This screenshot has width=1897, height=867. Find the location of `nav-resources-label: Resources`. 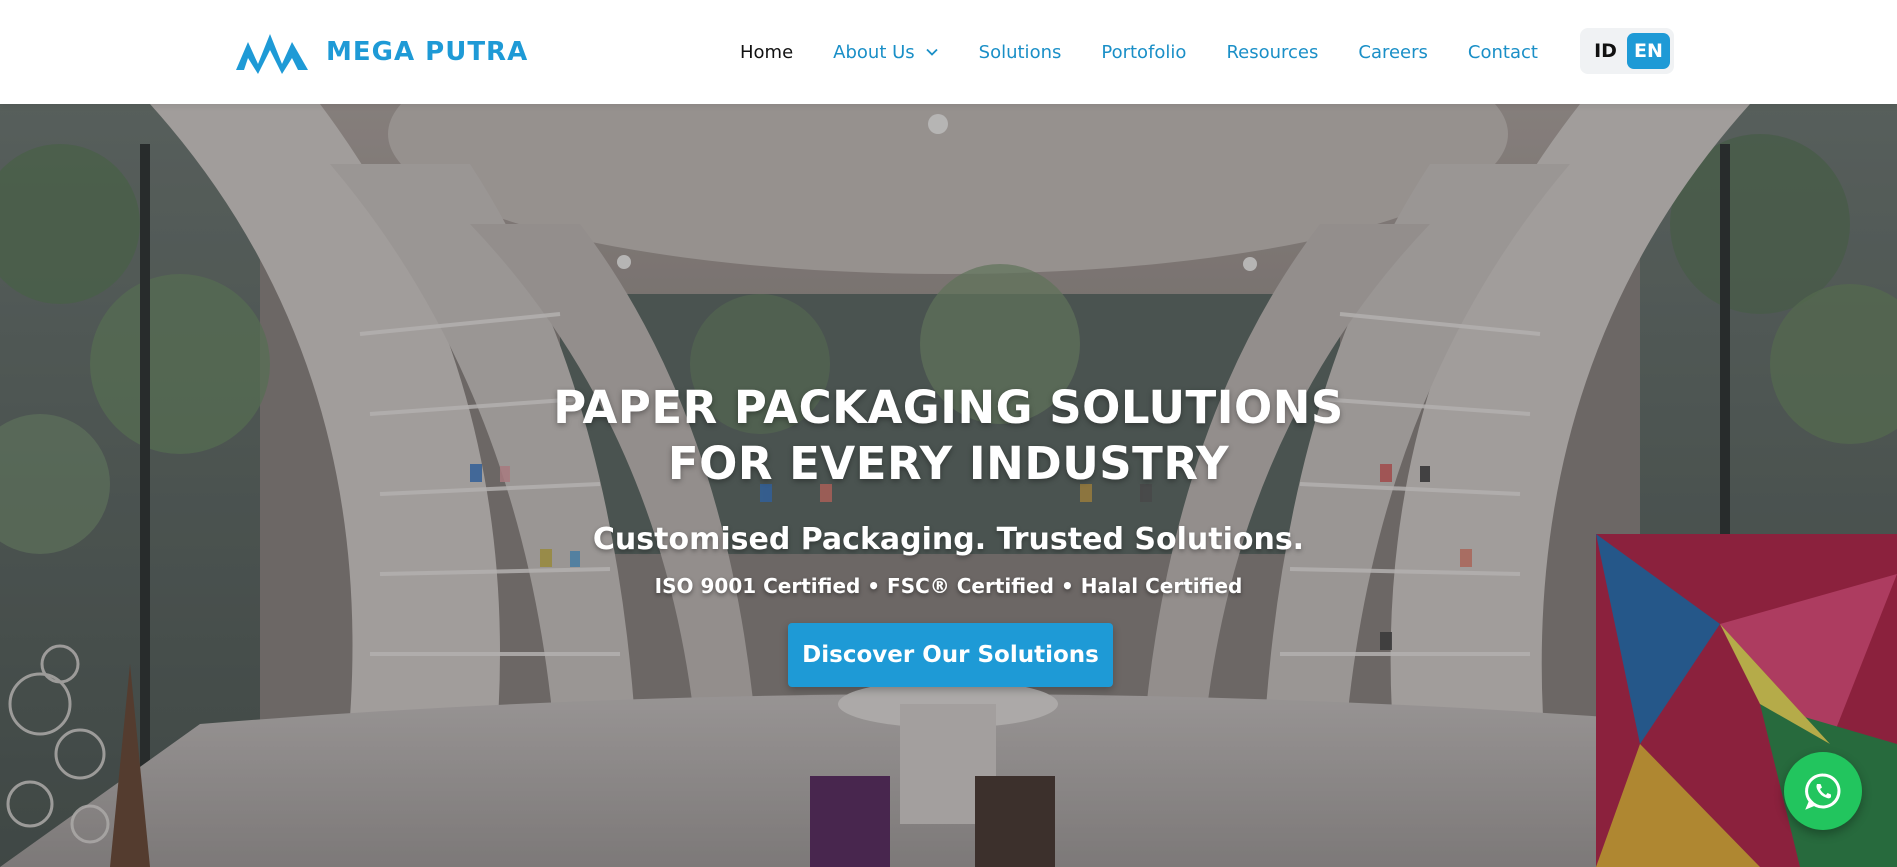

nav-resources-label: Resources is located at coordinates (1272, 52).